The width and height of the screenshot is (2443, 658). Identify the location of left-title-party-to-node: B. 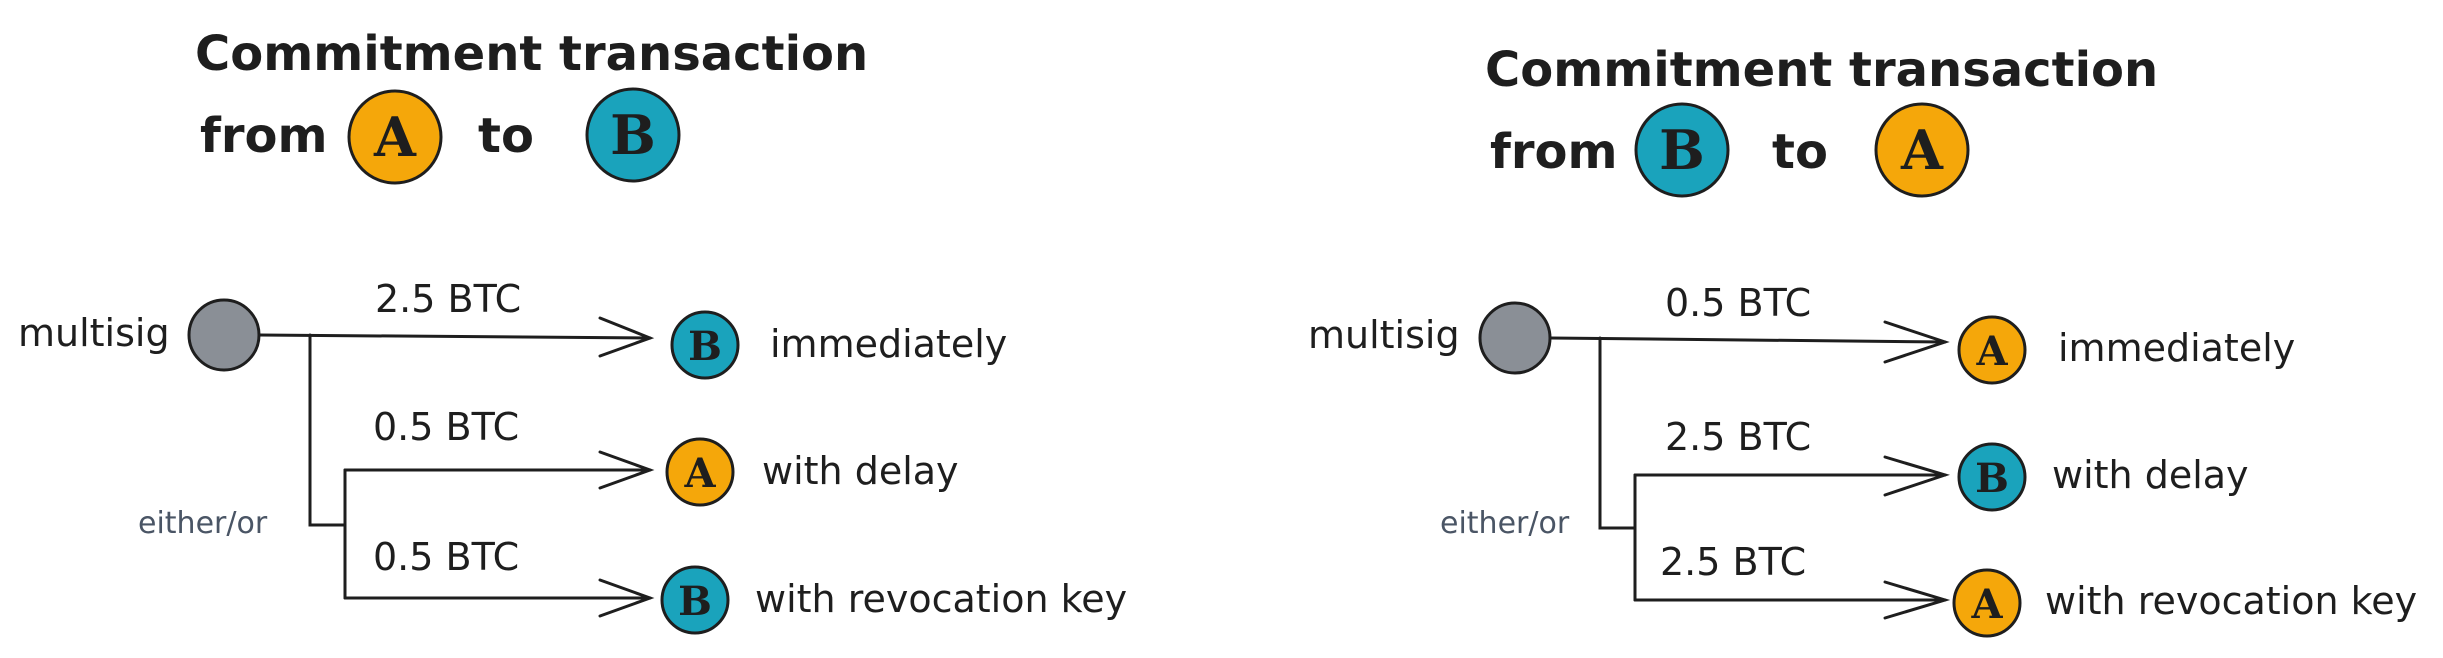
(633, 135).